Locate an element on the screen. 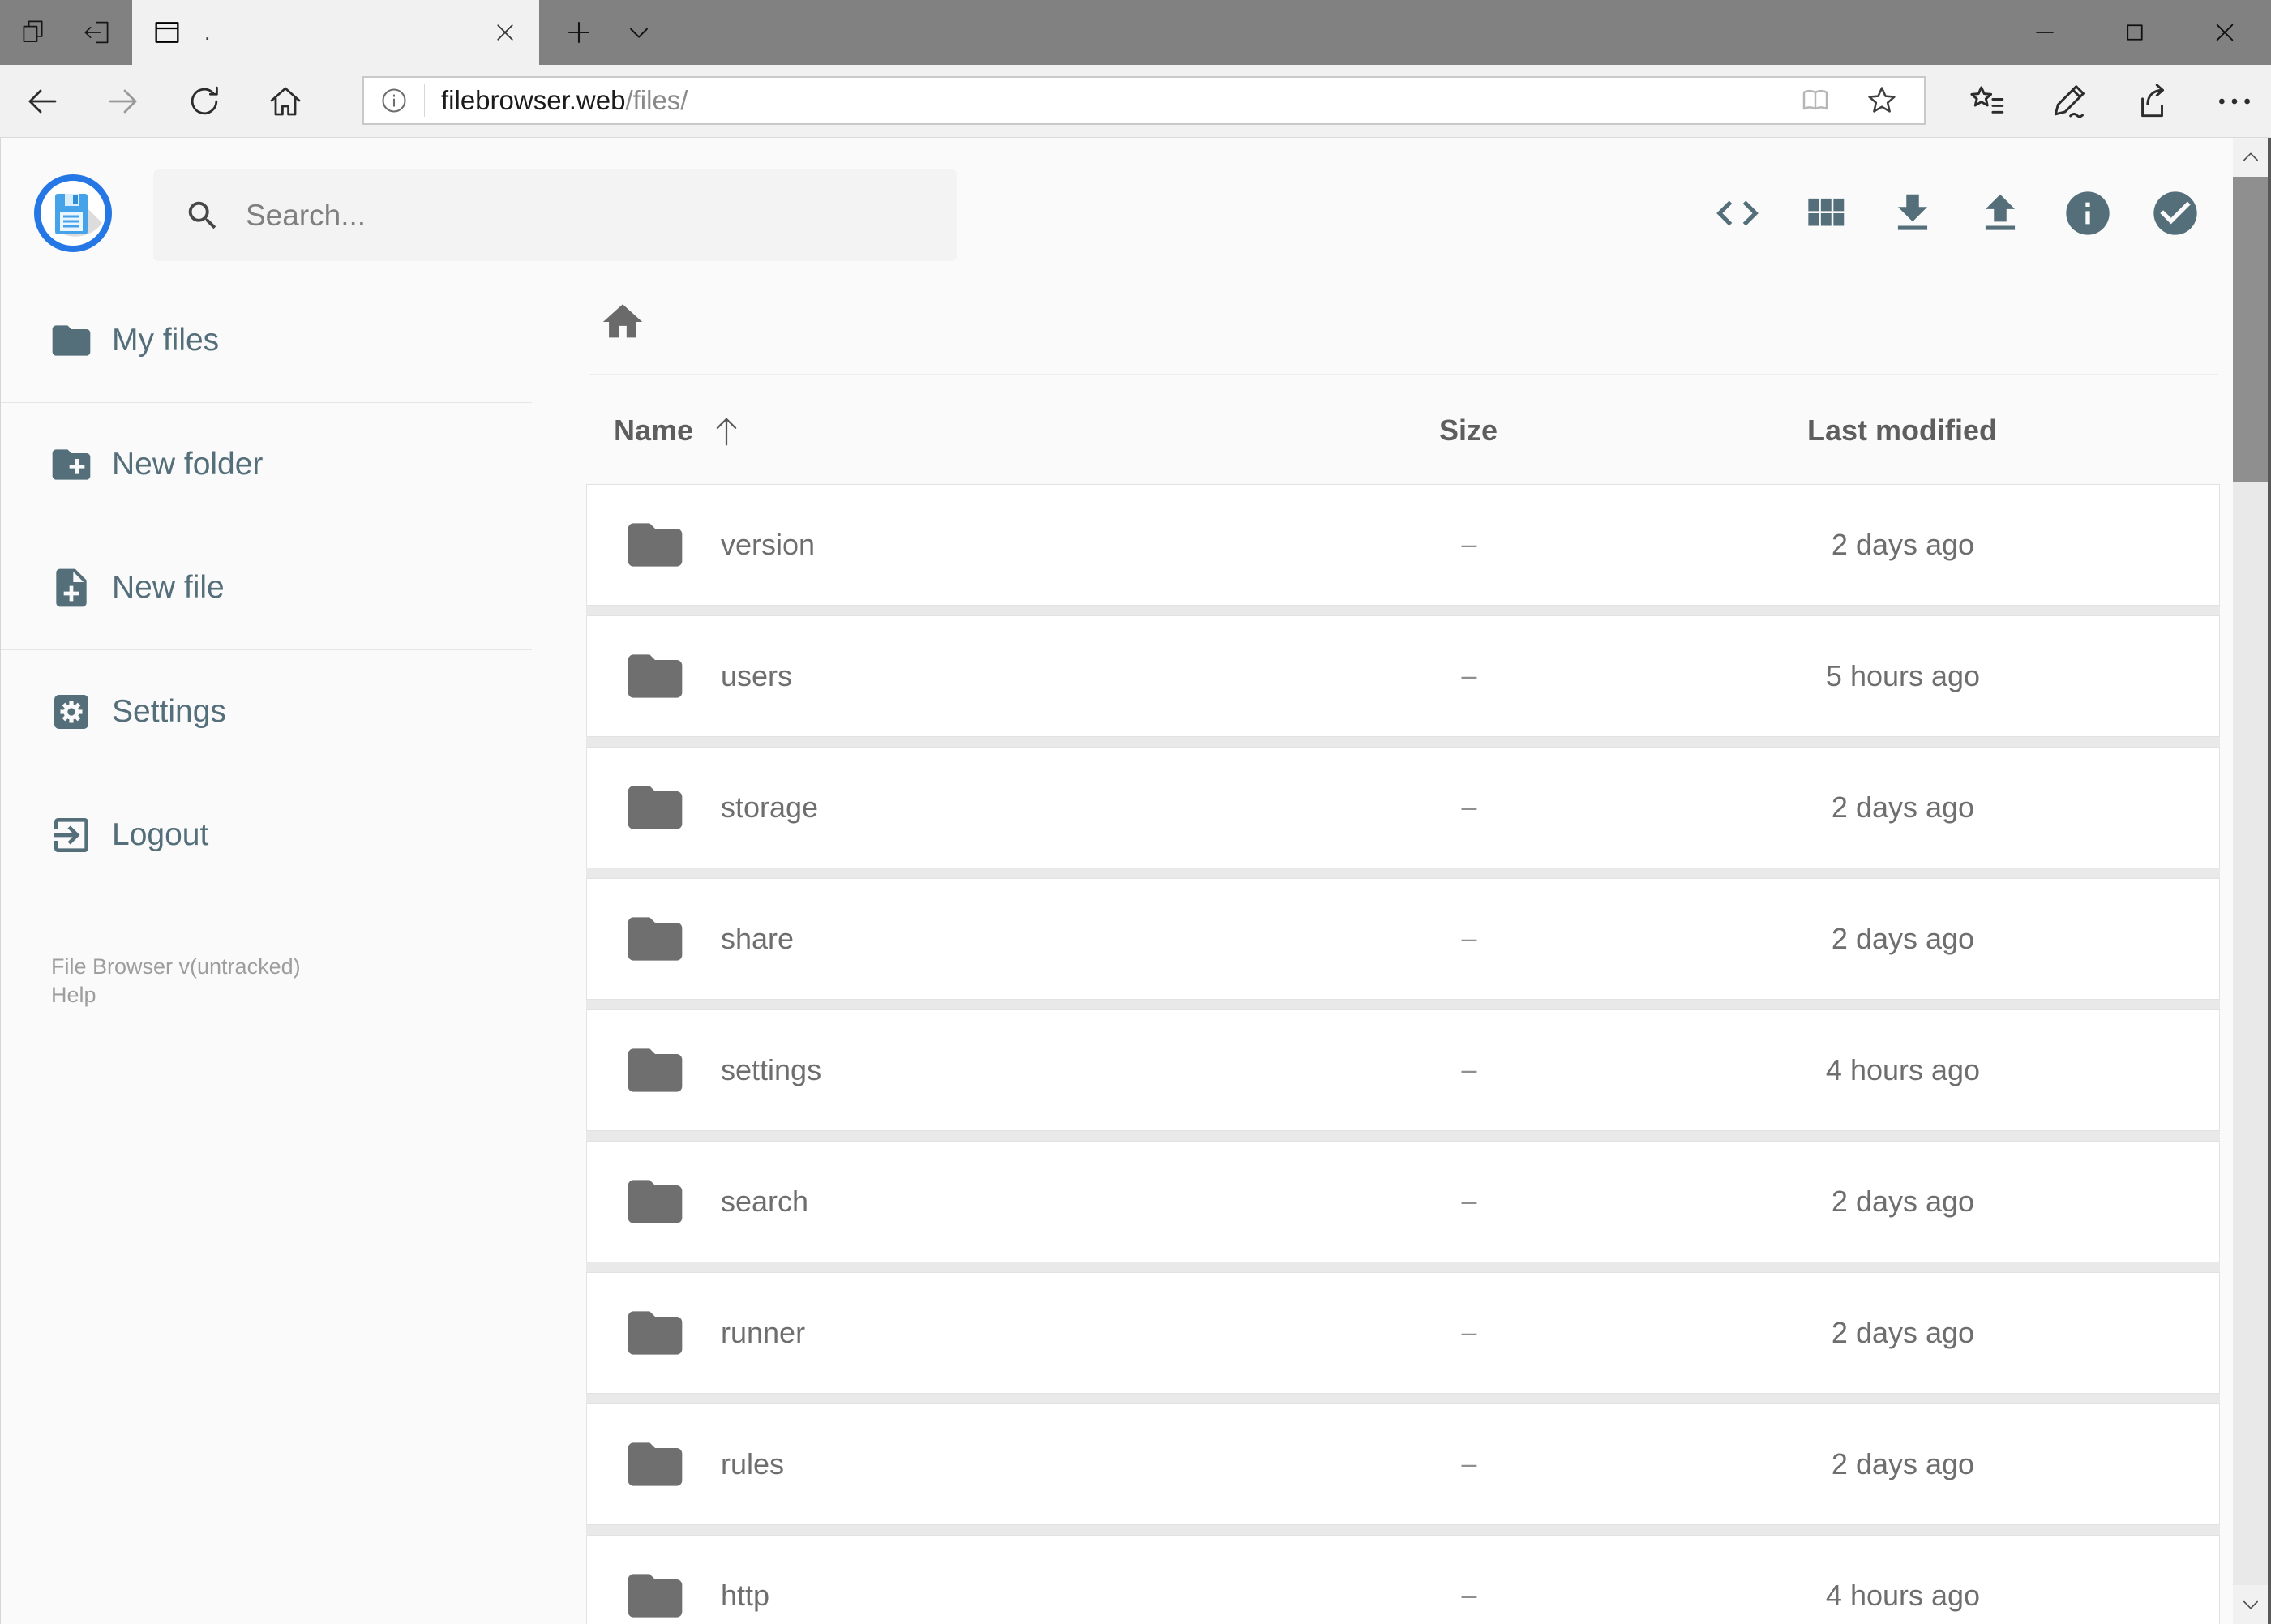  new-tab-button is located at coordinates (579, 33).